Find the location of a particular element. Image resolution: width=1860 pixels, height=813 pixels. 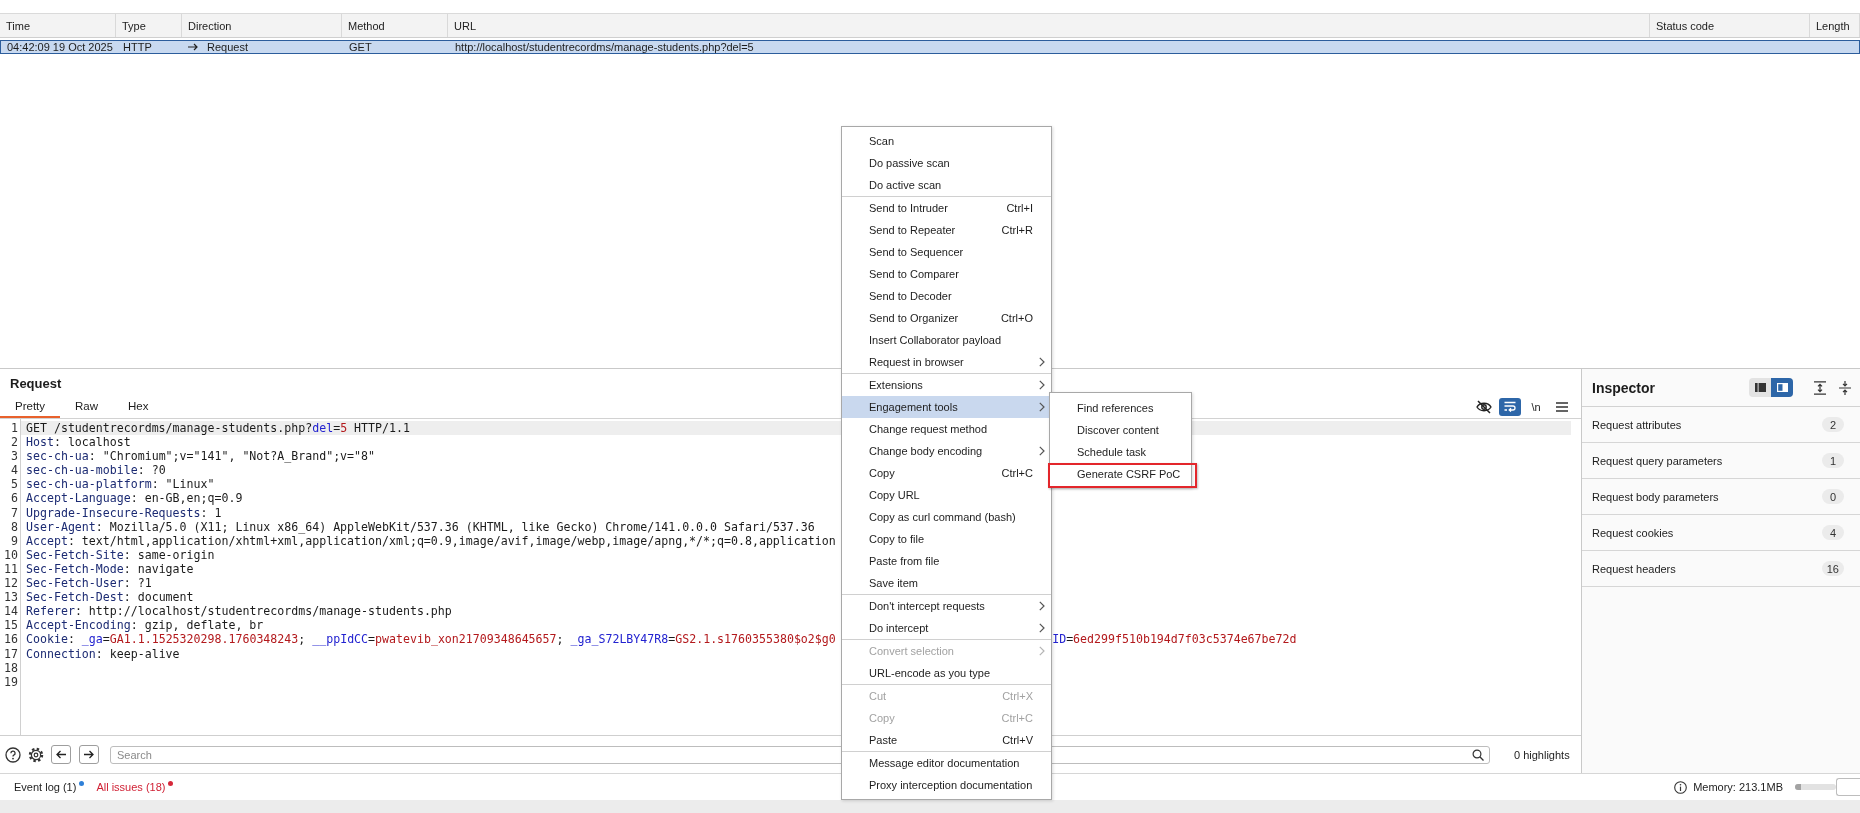

count-badge: 2 is located at coordinates (1833, 424).